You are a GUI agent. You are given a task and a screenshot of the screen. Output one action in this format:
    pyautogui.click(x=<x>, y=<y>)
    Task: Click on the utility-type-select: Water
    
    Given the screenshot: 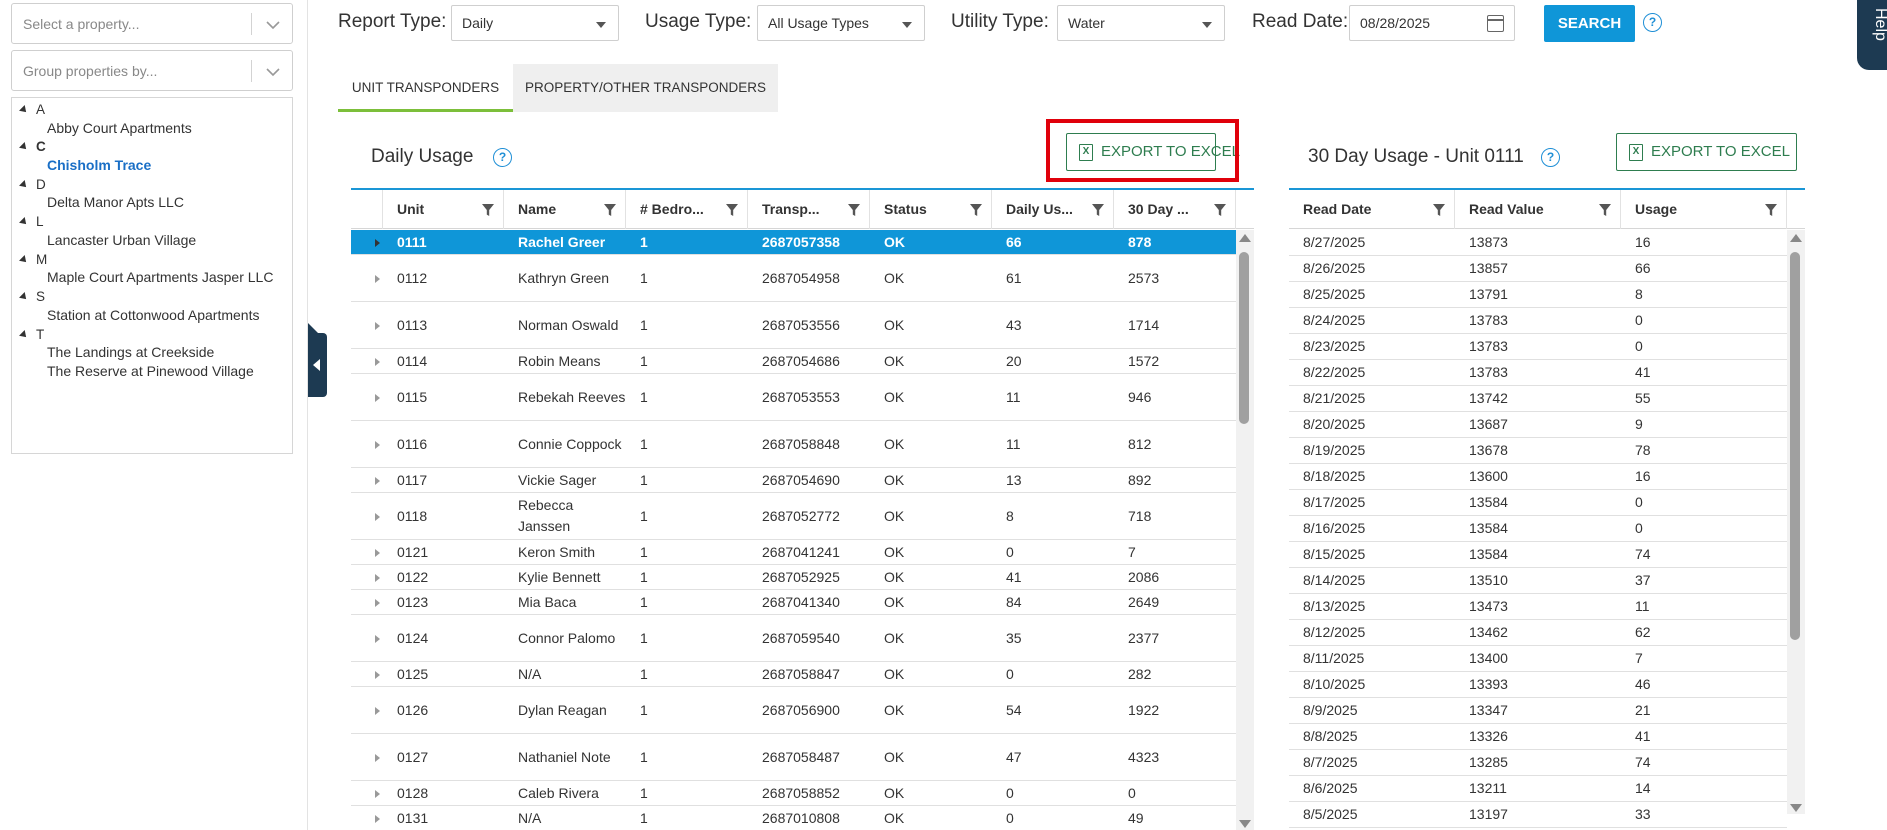 What is the action you would take?
    pyautogui.click(x=1141, y=23)
    